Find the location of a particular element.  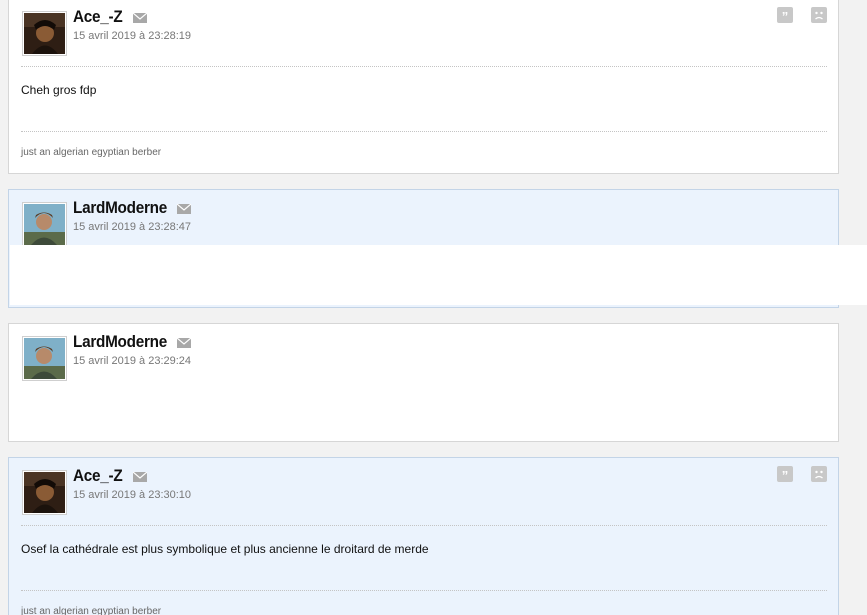

post-date: 15 avril 2019 à 23:30:10 is located at coordinates (132, 495).